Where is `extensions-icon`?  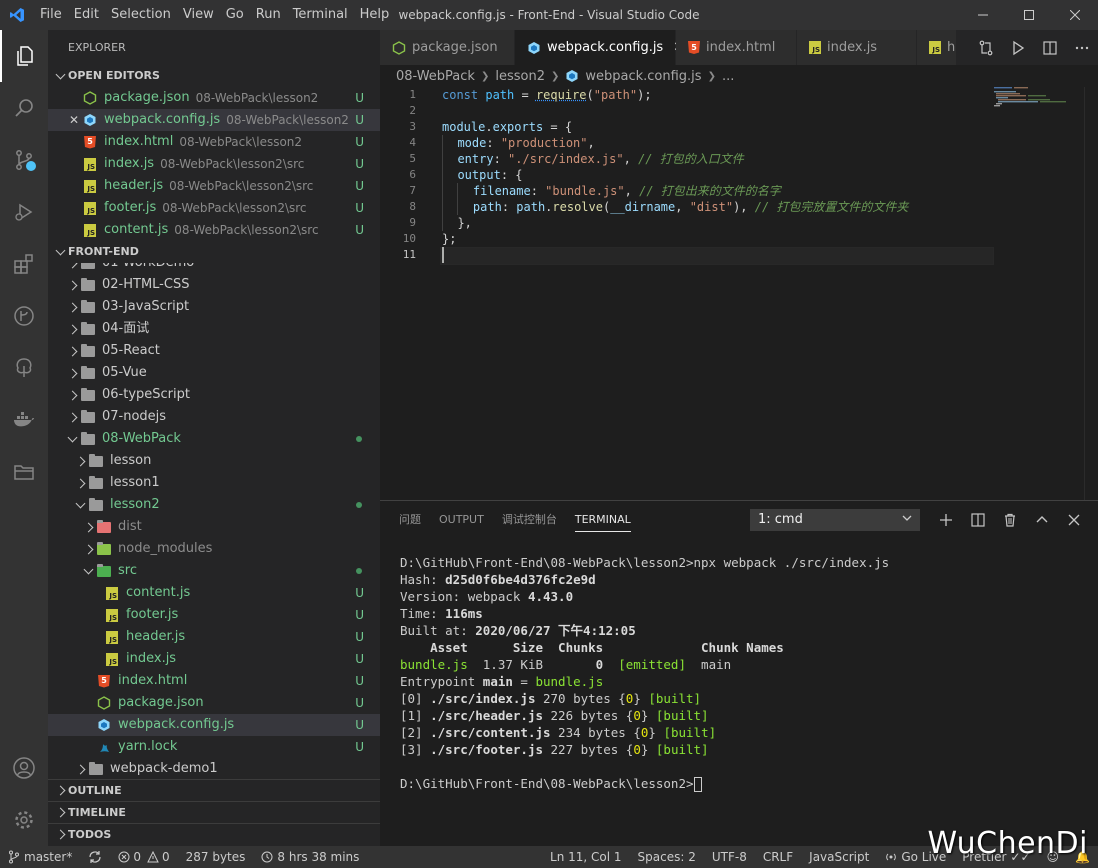
extensions-icon is located at coordinates (24, 264).